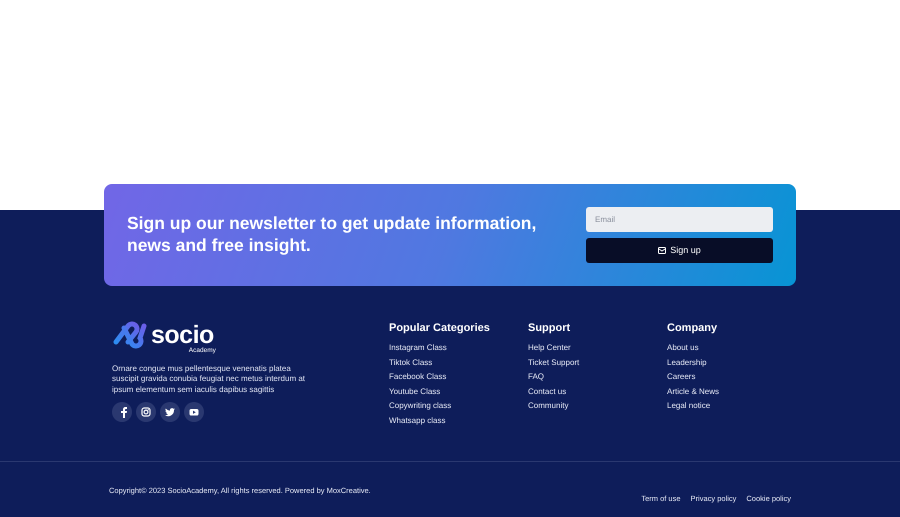 The image size is (900, 517). Describe the element at coordinates (458, 406) in the screenshot. I see `footer-link: Copywriting class` at that location.